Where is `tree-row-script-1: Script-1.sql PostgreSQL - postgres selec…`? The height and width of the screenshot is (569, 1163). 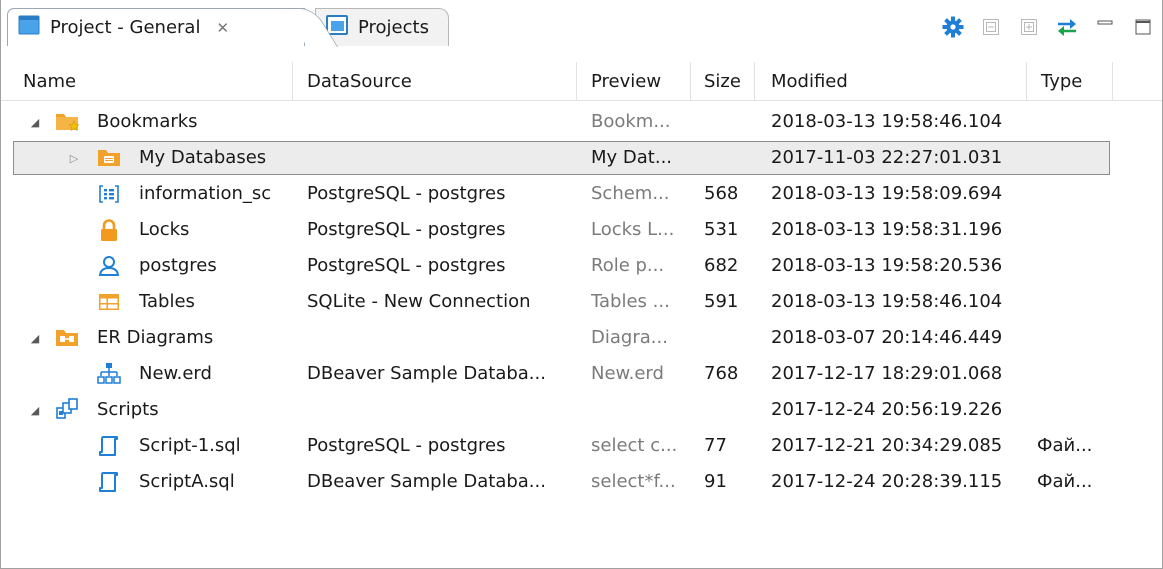
tree-row-script-1: Script-1.sql PostgreSQL - postgres selec… is located at coordinates (581, 446).